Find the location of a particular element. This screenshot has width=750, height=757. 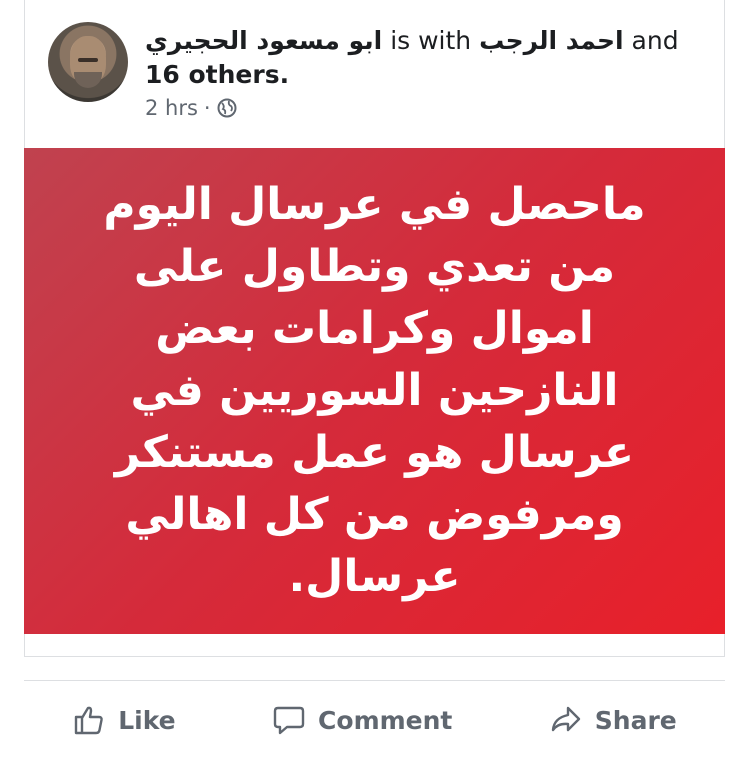

comment-icon is located at coordinates (289, 720).